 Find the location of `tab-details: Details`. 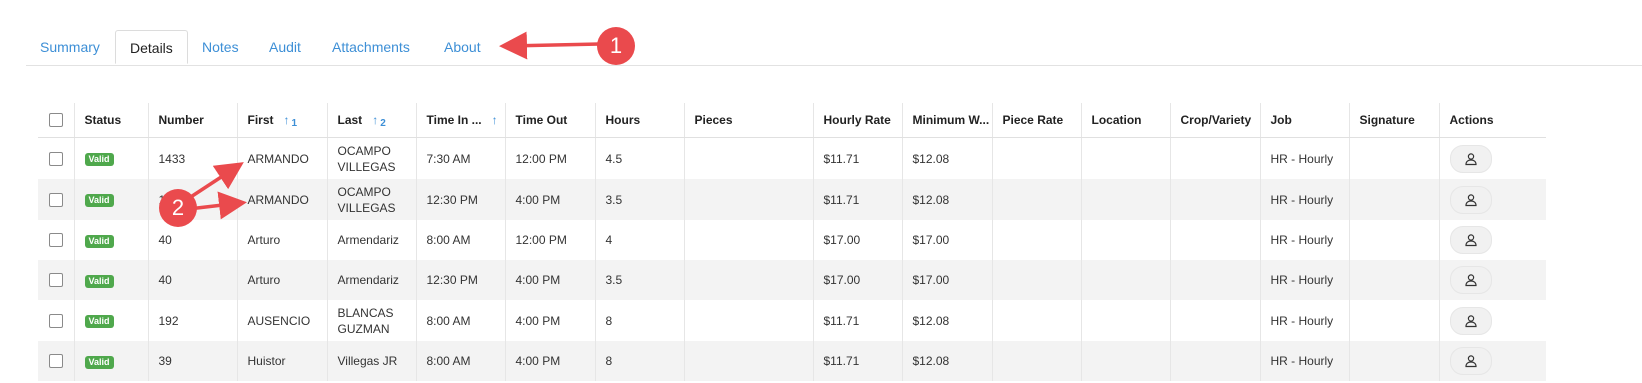

tab-details: Details is located at coordinates (151, 47).